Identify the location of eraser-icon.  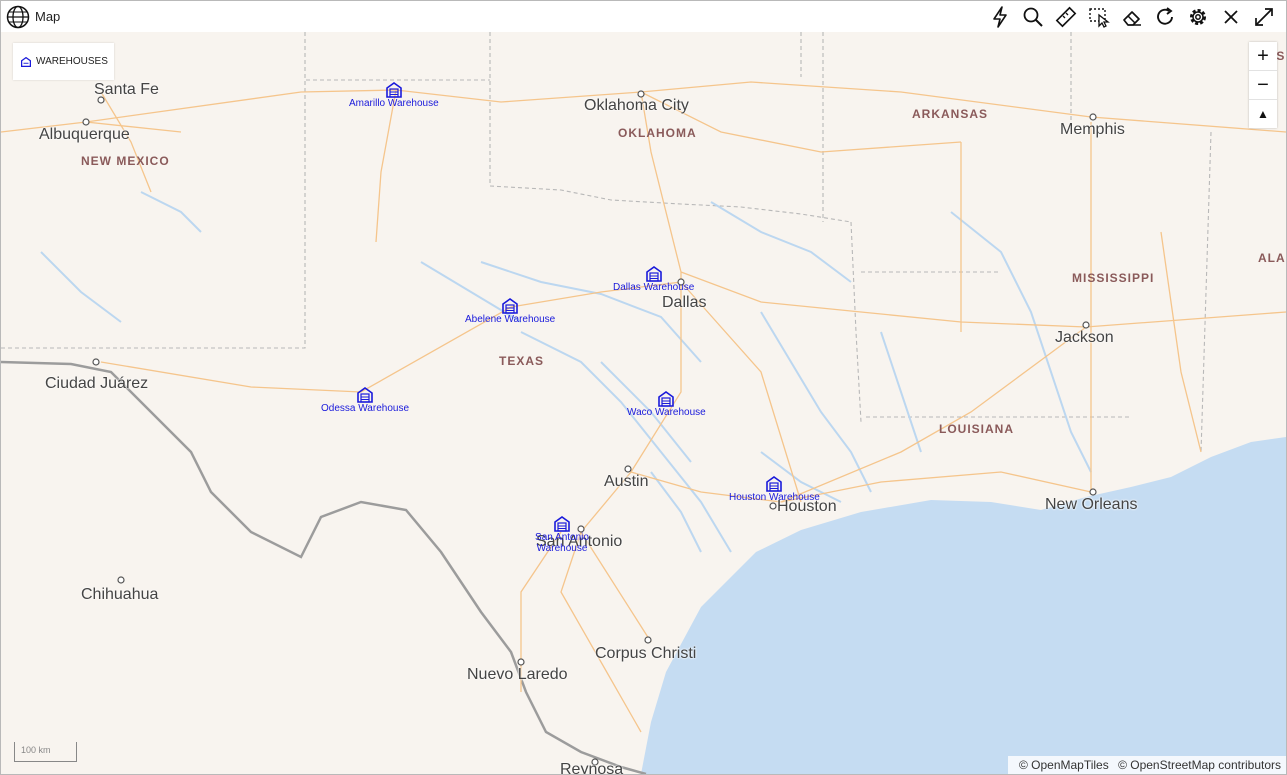
(1131, 17).